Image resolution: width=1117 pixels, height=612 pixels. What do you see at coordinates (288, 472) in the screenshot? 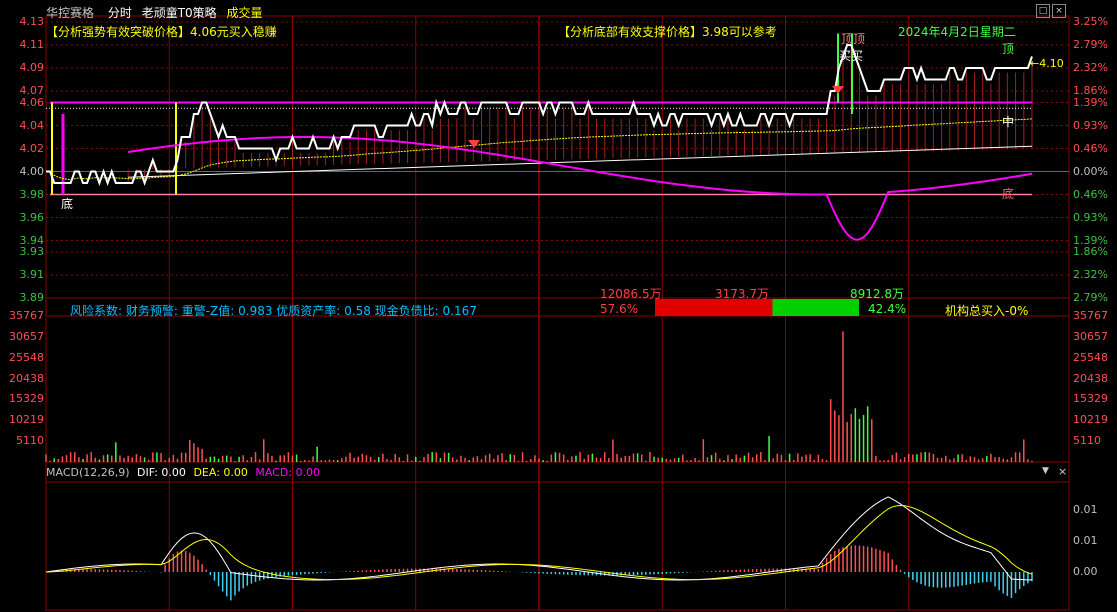
I see `macd-value: MACD: 0.00` at bounding box center [288, 472].